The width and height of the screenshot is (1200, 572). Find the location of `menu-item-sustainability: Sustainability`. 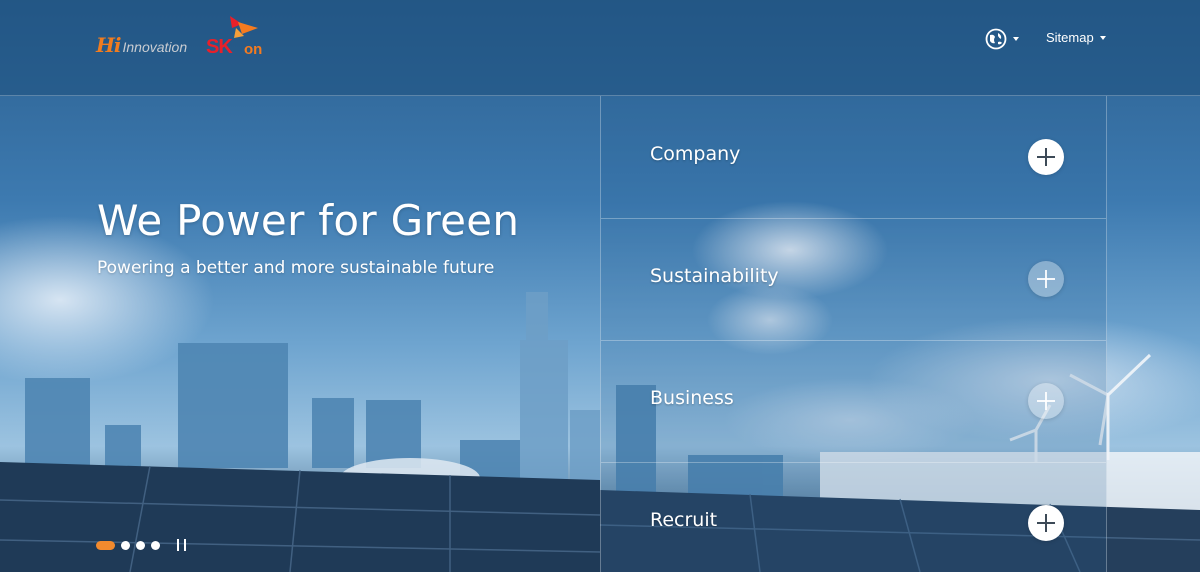

menu-item-sustainability: Sustainability is located at coordinates (853, 279).